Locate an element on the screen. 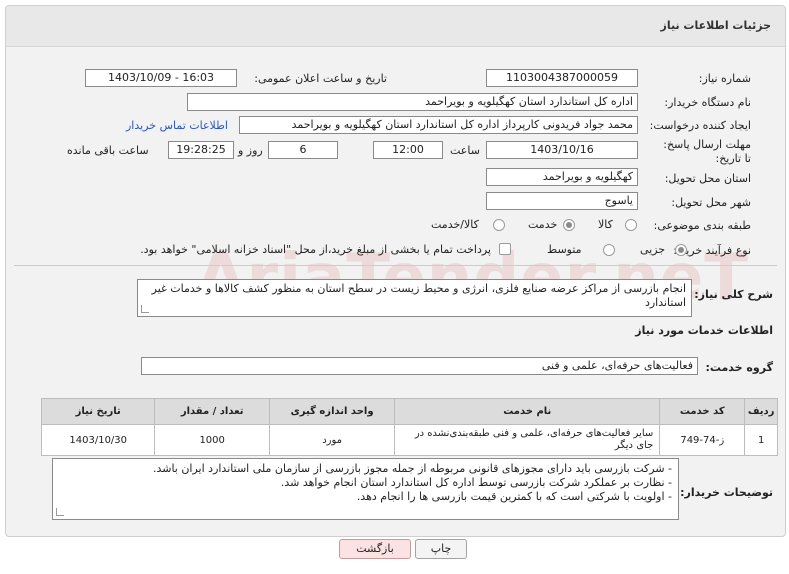 This screenshot has height=574, width=789. col-service-name: نام خدمت is located at coordinates (527, 411).